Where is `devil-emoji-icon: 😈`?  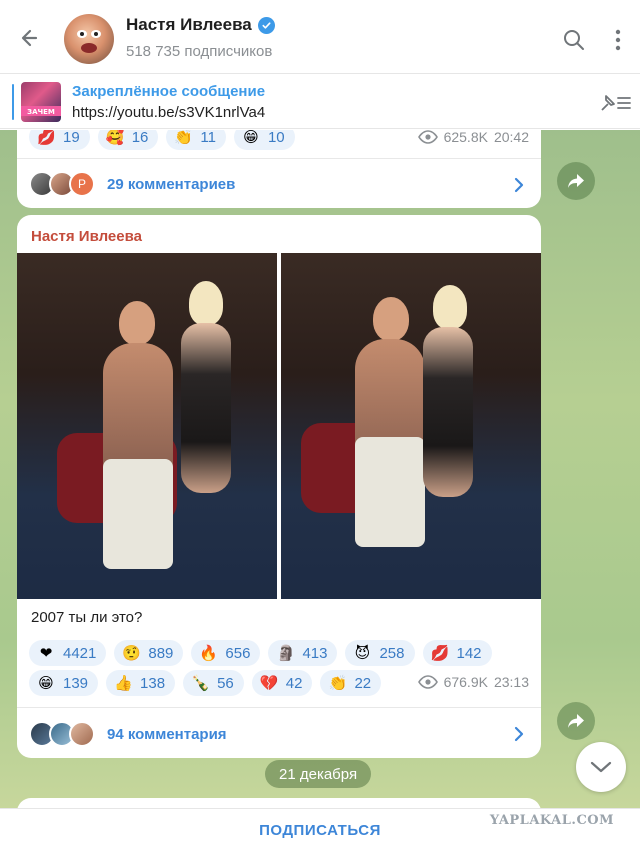
devil-emoji-icon: 😈 is located at coordinates (362, 653).